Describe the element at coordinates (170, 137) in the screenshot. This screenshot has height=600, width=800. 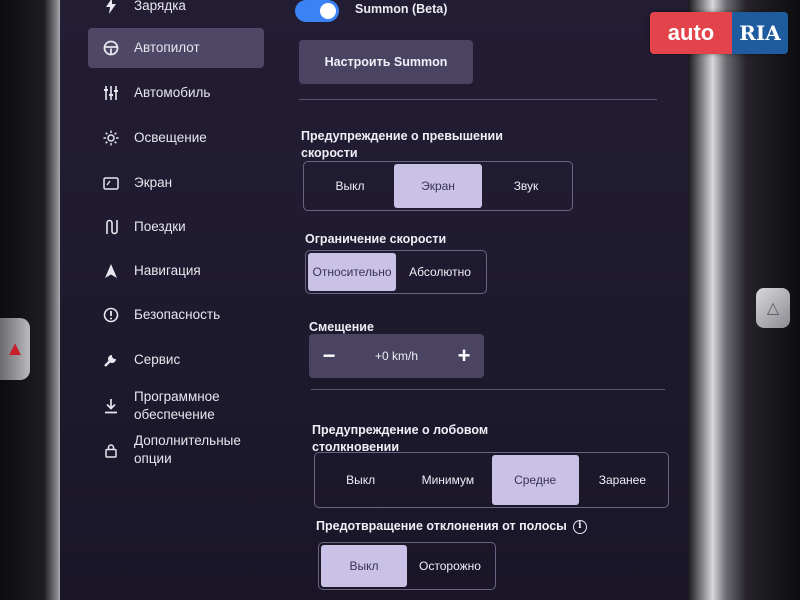
I see `sidebar-item-label: Освещение` at that location.